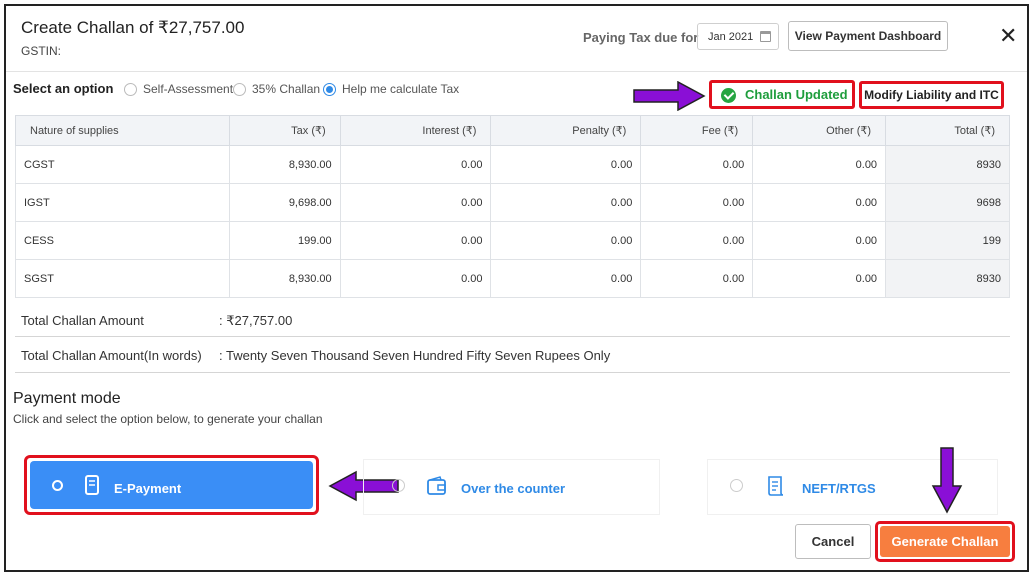 Image resolution: width=1035 pixels, height=577 pixels. Describe the element at coordinates (329, 89) in the screenshot. I see `radio-help-calculate` at that location.